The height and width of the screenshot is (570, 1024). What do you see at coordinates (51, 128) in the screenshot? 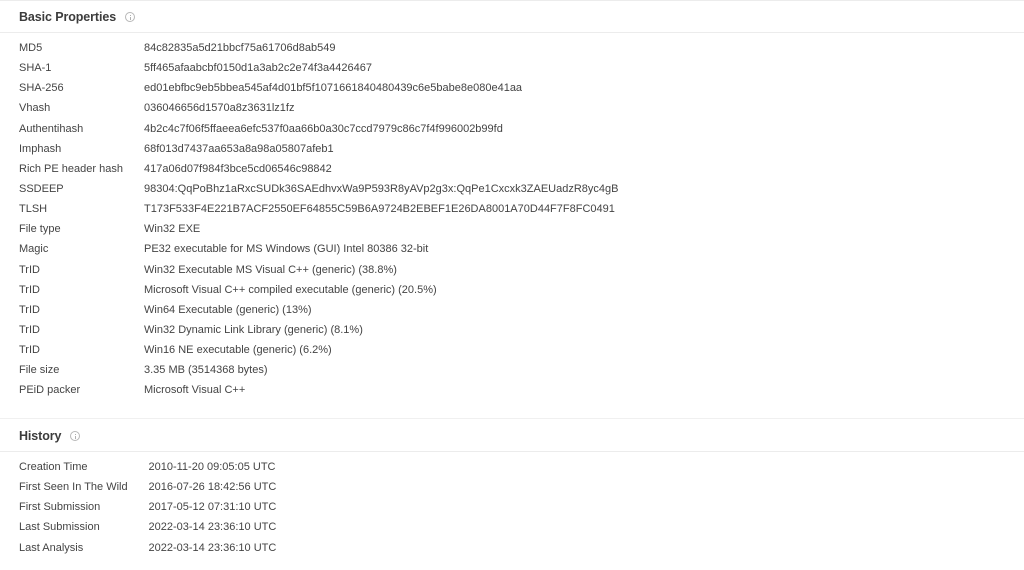
I see `property-label: Authentihash` at bounding box center [51, 128].